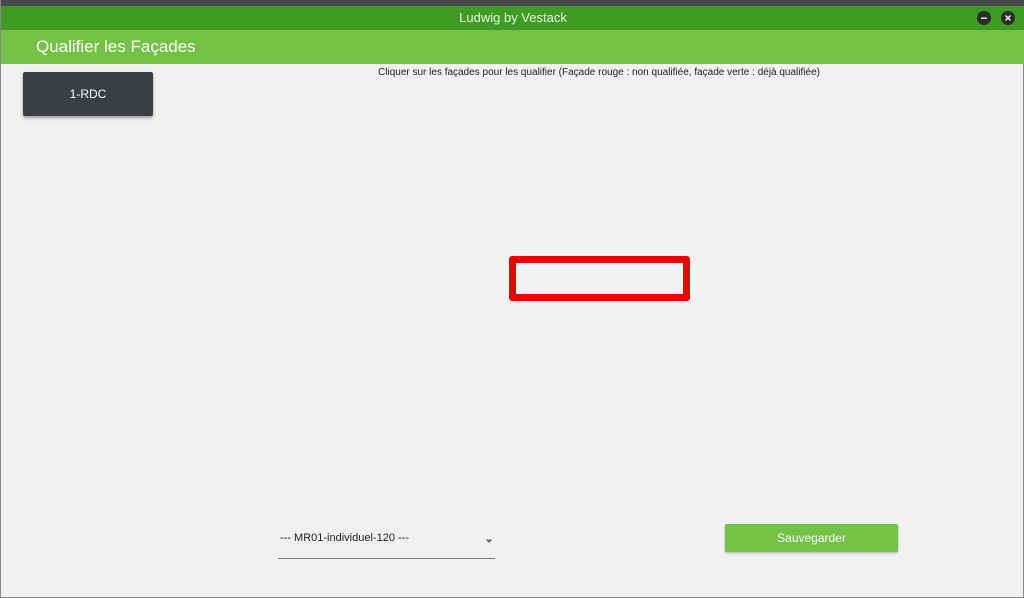  I want to click on window-titlebar: Ludwig by Vestack, so click(512, 18).